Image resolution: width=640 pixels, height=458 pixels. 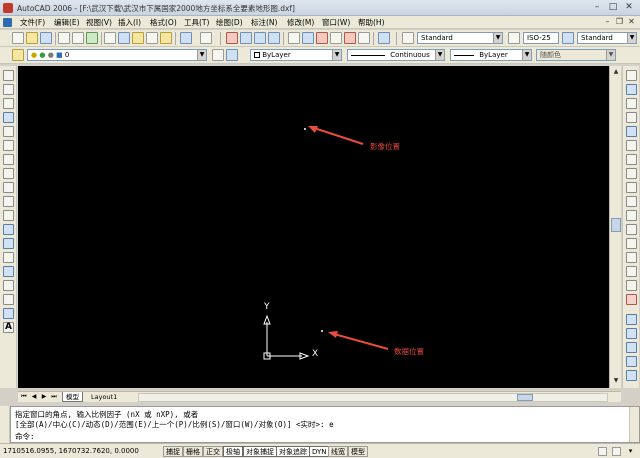 What do you see at coordinates (129, 22) in the screenshot?
I see `menu-insert: 插入(I)` at bounding box center [129, 22].